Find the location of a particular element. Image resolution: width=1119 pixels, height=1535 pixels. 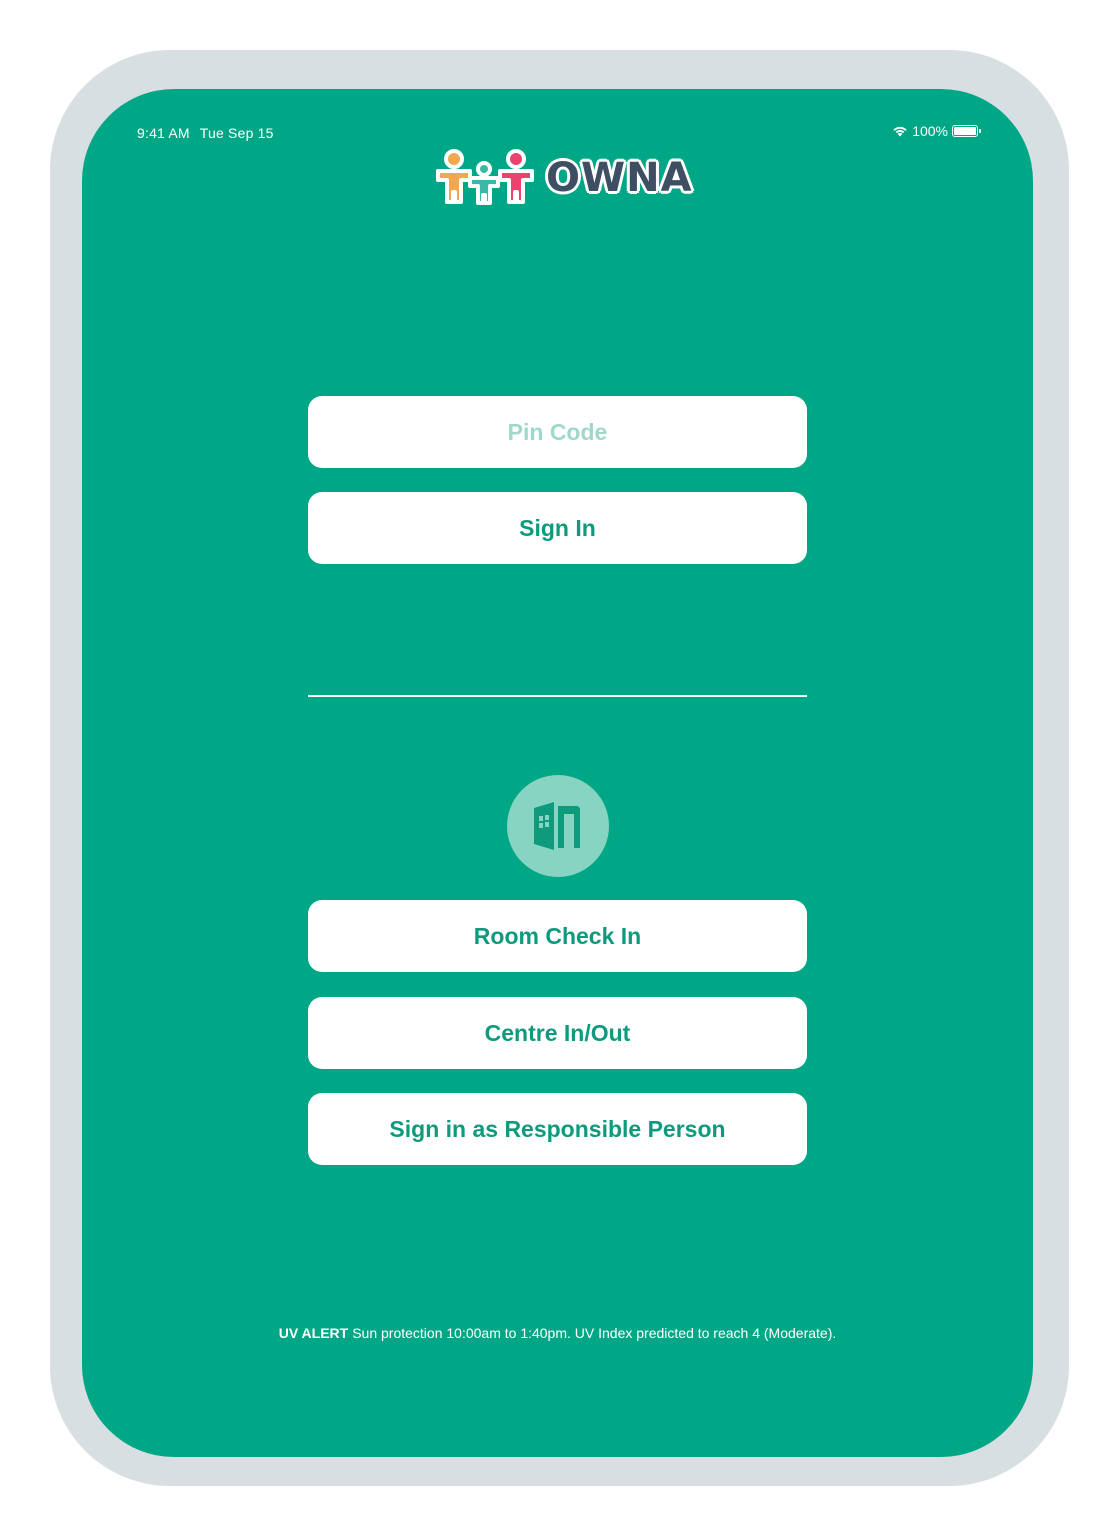

room-check-in-button: Room Check In is located at coordinates (557, 936).